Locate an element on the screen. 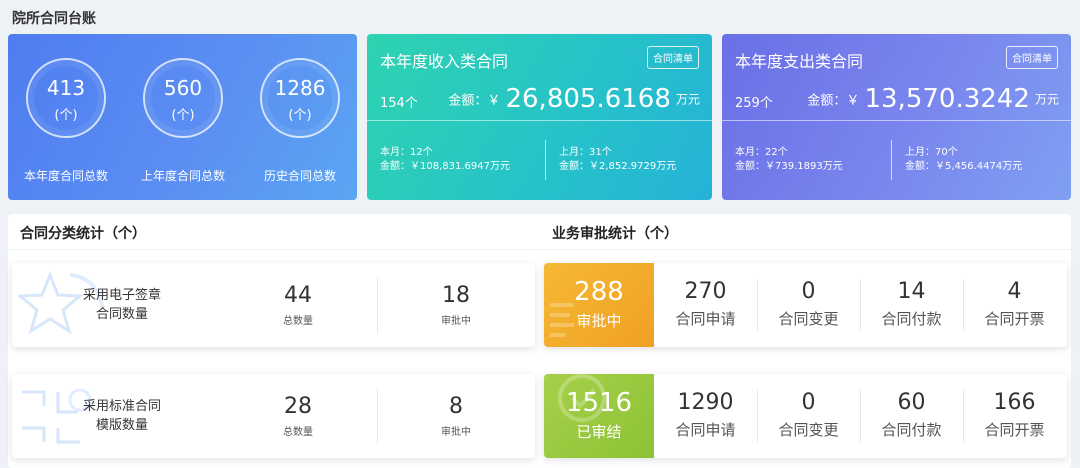  total-metric: 44 总数量 is located at coordinates (298, 305).